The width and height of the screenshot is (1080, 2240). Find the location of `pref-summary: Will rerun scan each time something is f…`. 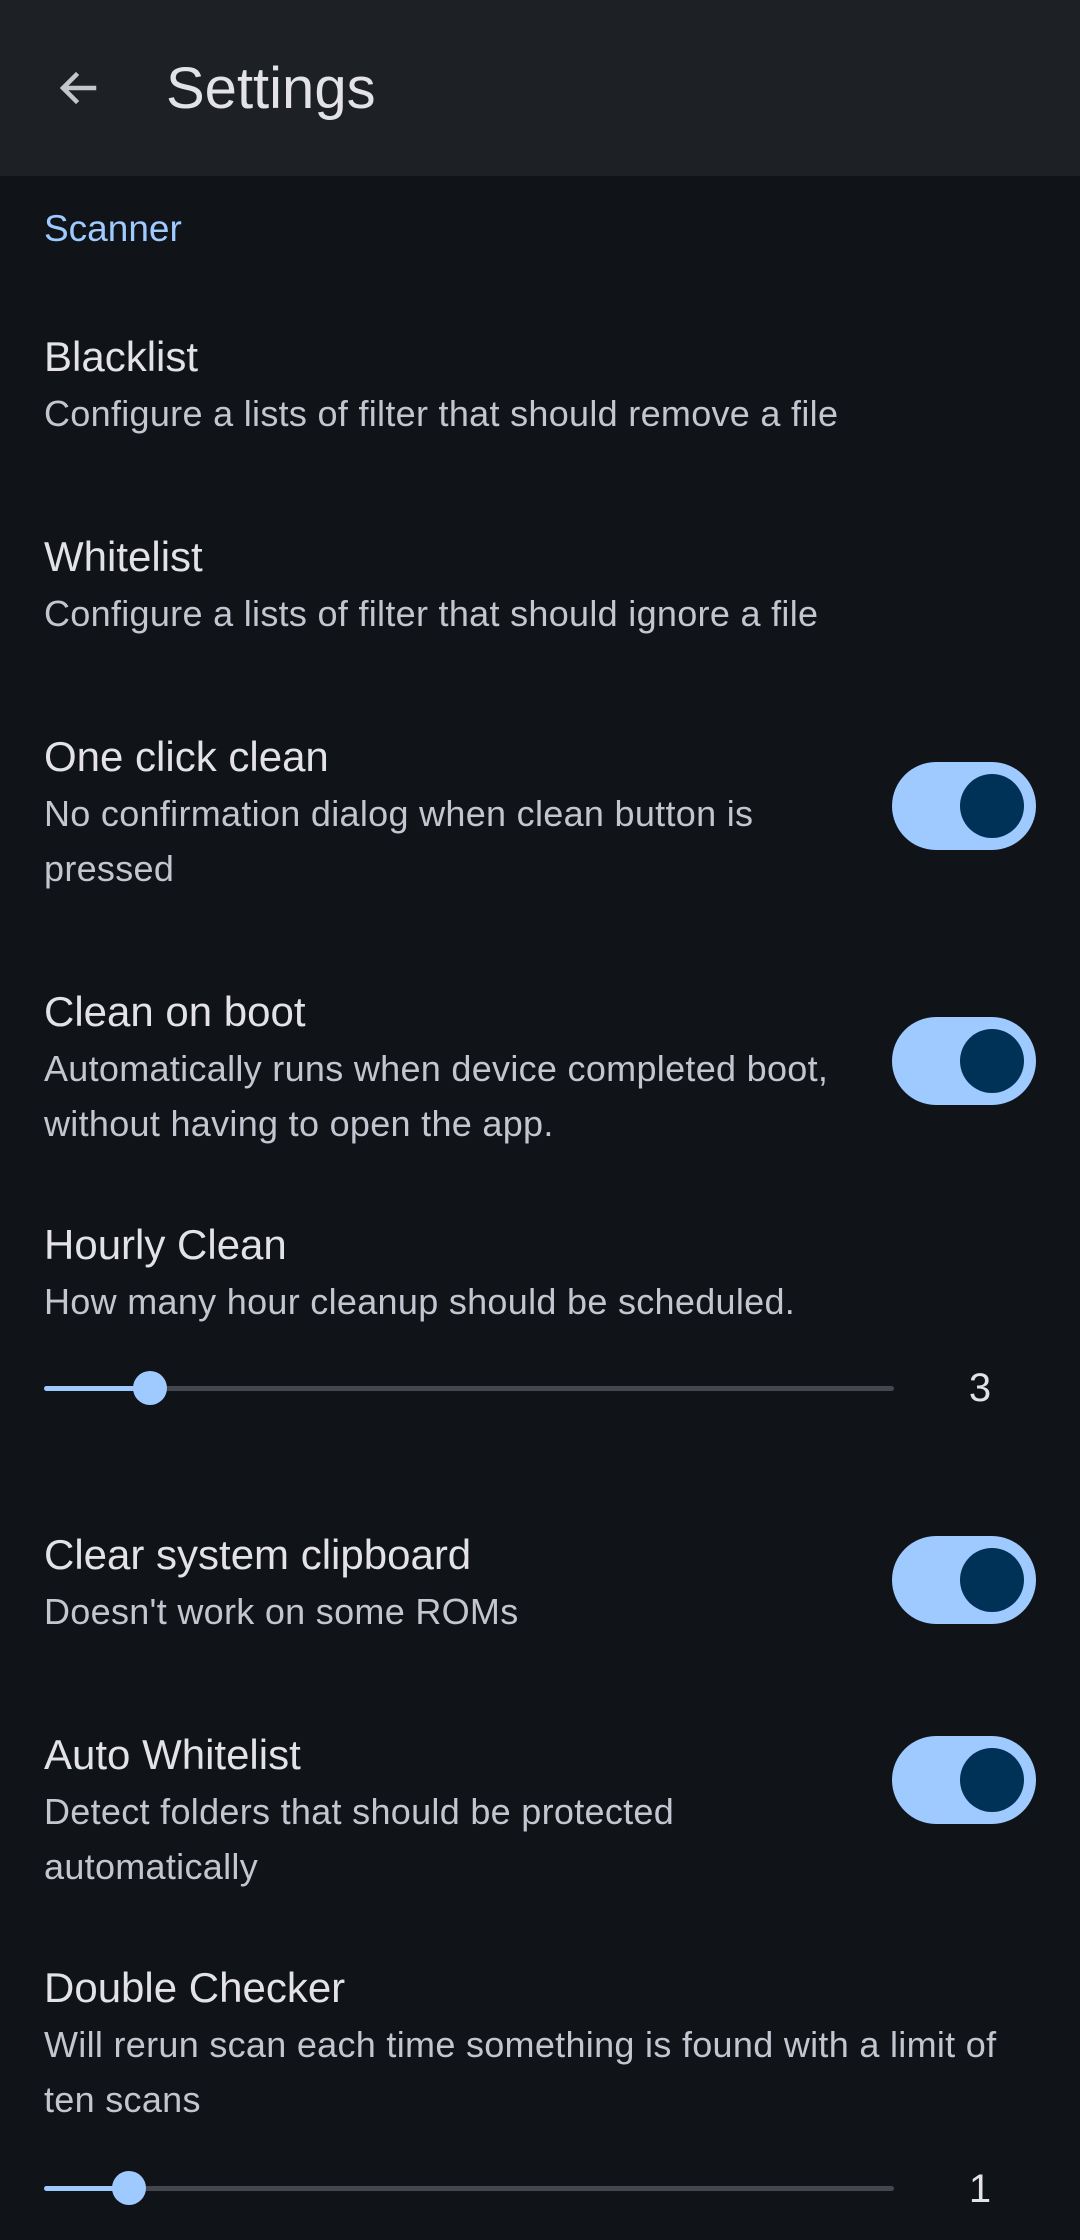

pref-summary: Will rerun scan each time something is f… is located at coordinates (520, 2072).